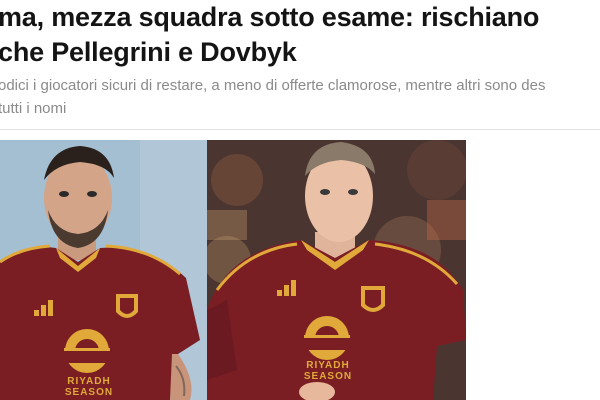 This screenshot has height=400, width=600. Describe the element at coordinates (148, 52) in the screenshot. I see `headline-line-2: che Pellegrini e Dovbyk` at that location.